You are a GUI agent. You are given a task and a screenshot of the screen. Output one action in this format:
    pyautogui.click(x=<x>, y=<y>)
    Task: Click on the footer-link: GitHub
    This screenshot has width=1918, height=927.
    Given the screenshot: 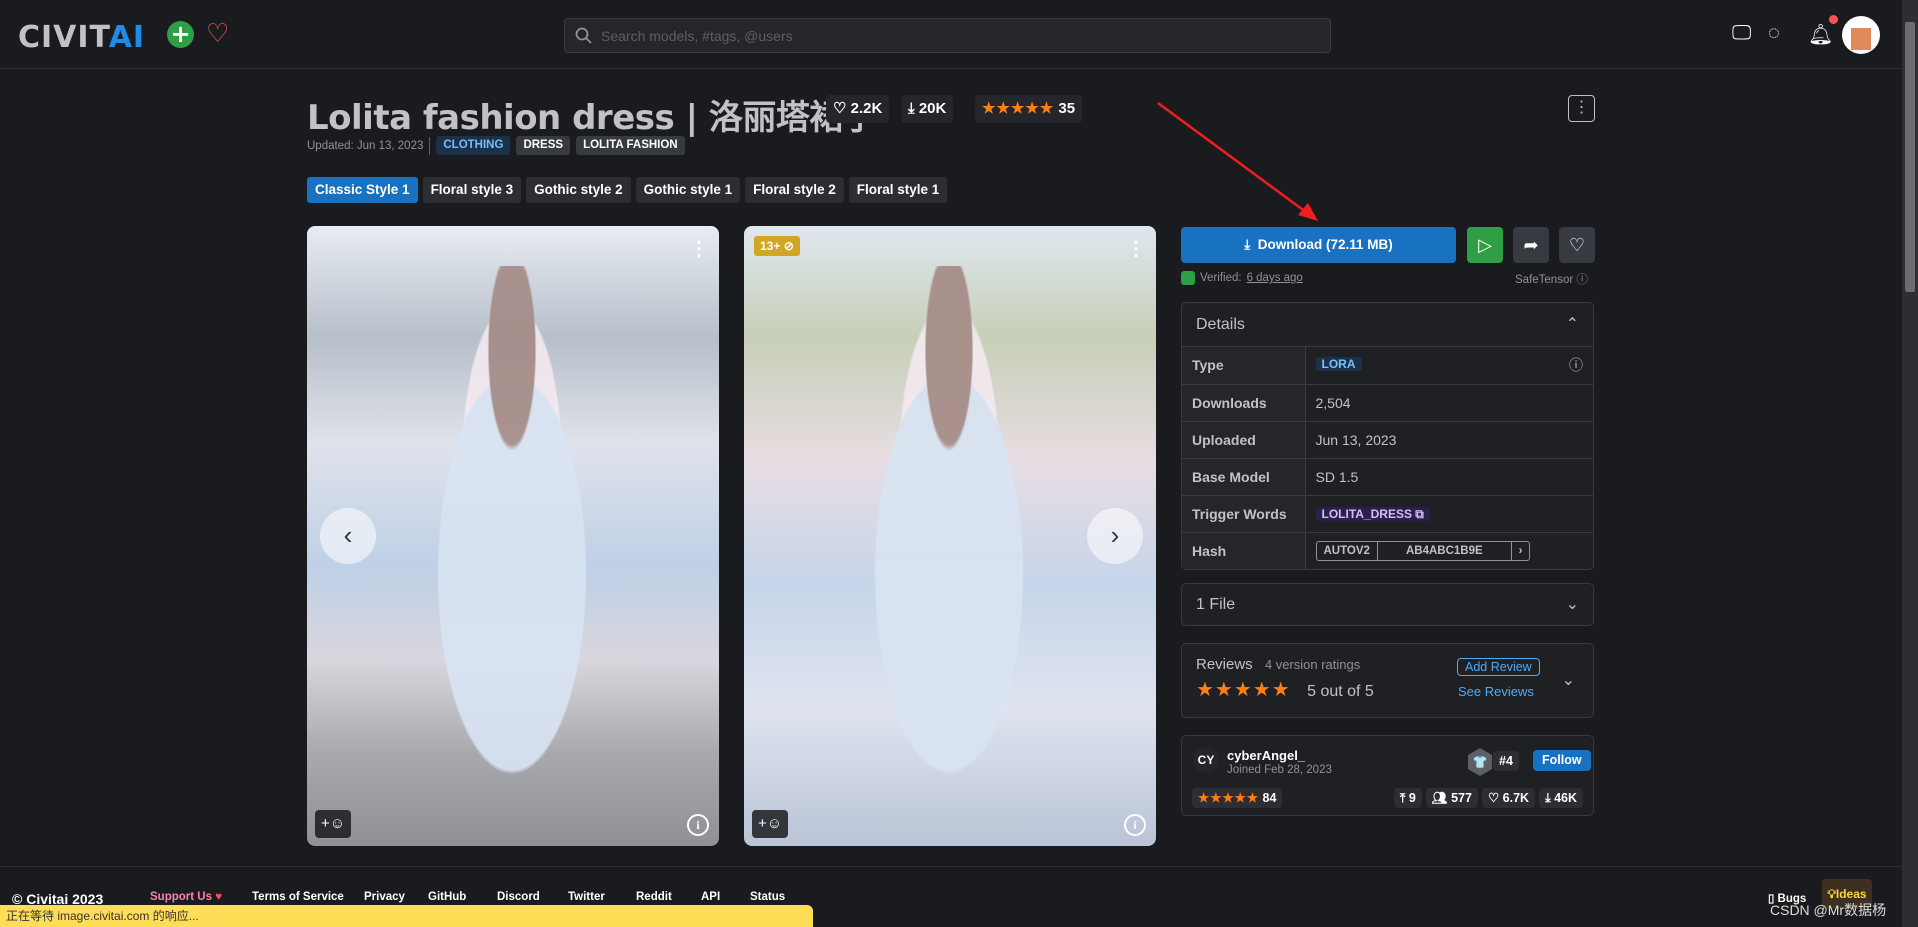 What is the action you would take?
    pyautogui.click(x=447, y=897)
    